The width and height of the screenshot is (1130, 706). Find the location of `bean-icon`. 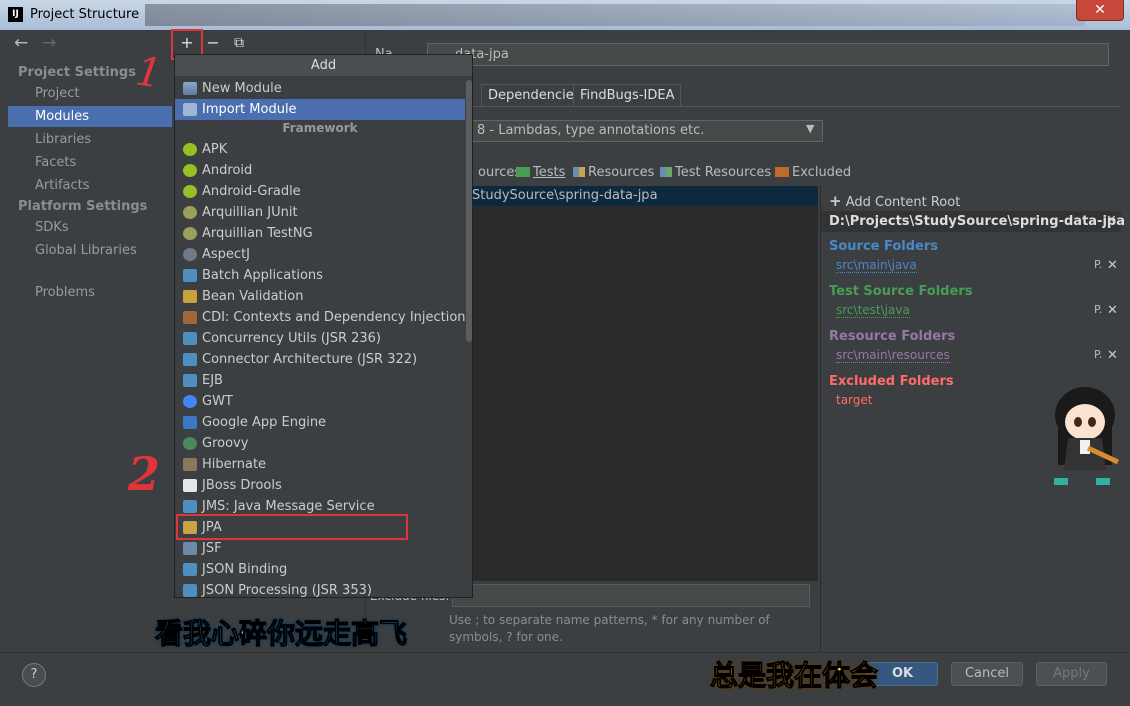

bean-icon is located at coordinates (190, 296).